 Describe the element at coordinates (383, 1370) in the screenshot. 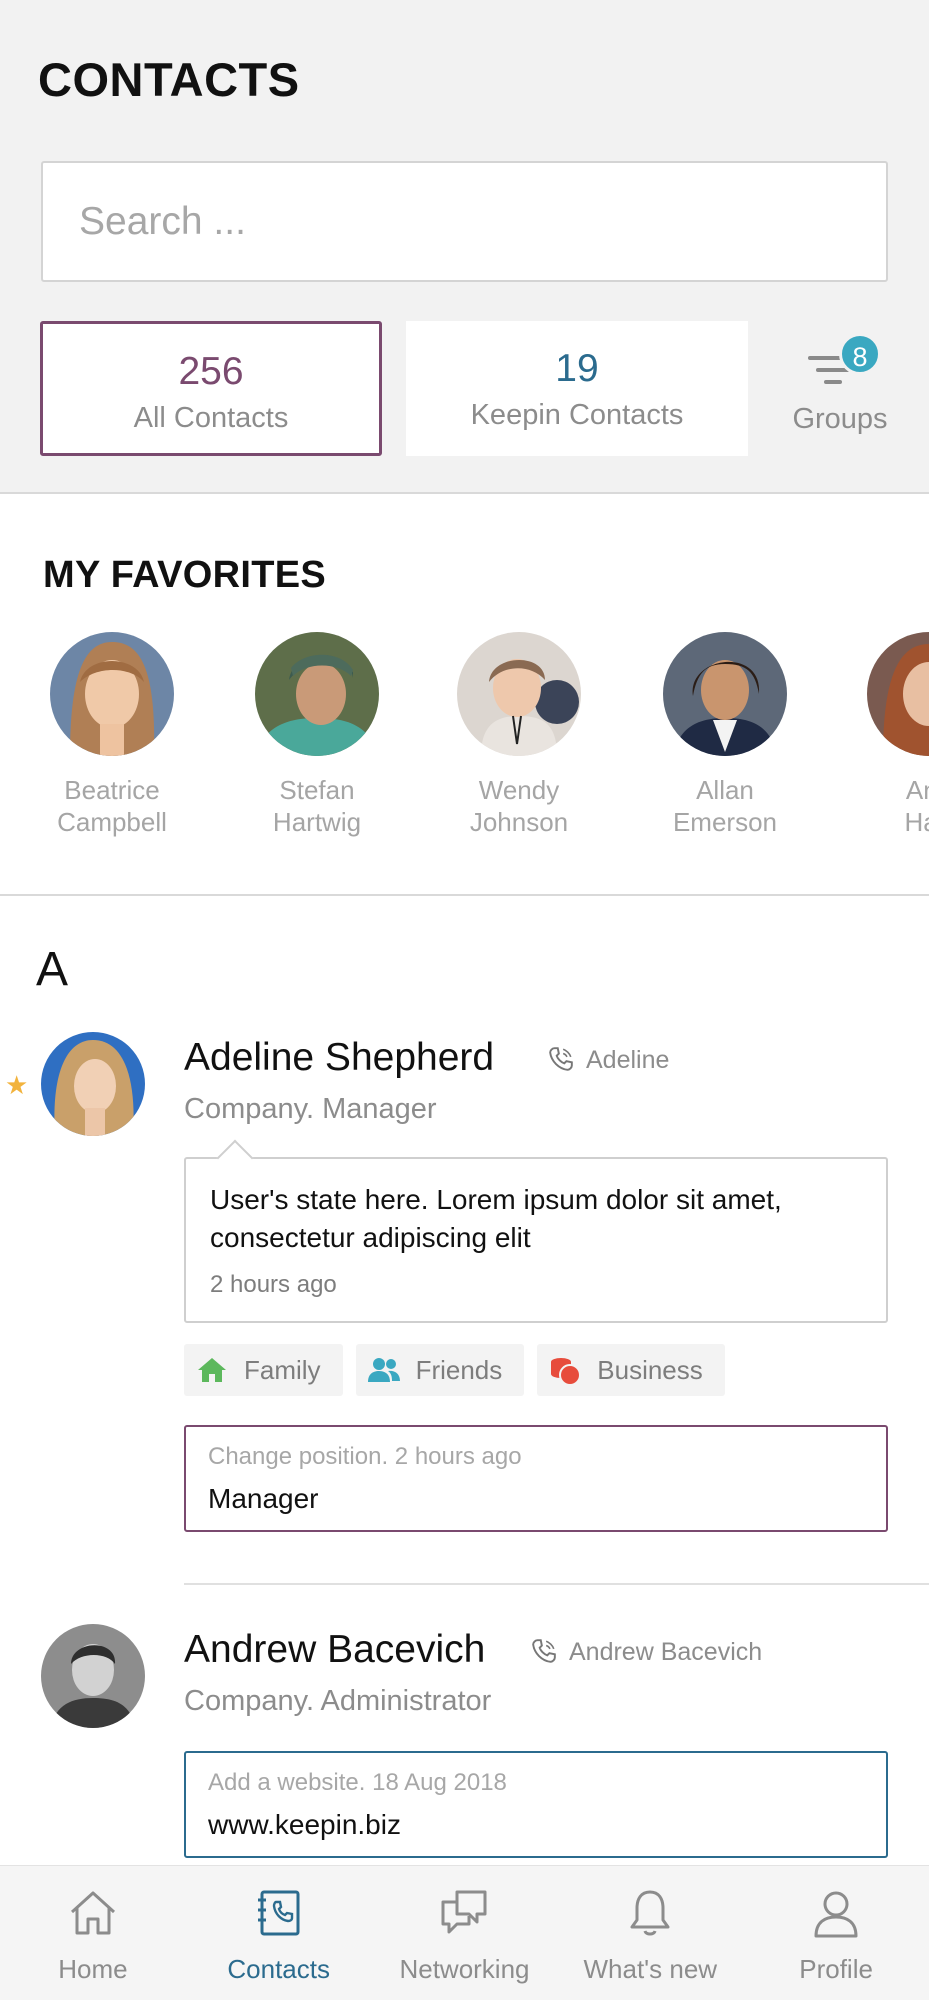

I see `users-icon` at that location.